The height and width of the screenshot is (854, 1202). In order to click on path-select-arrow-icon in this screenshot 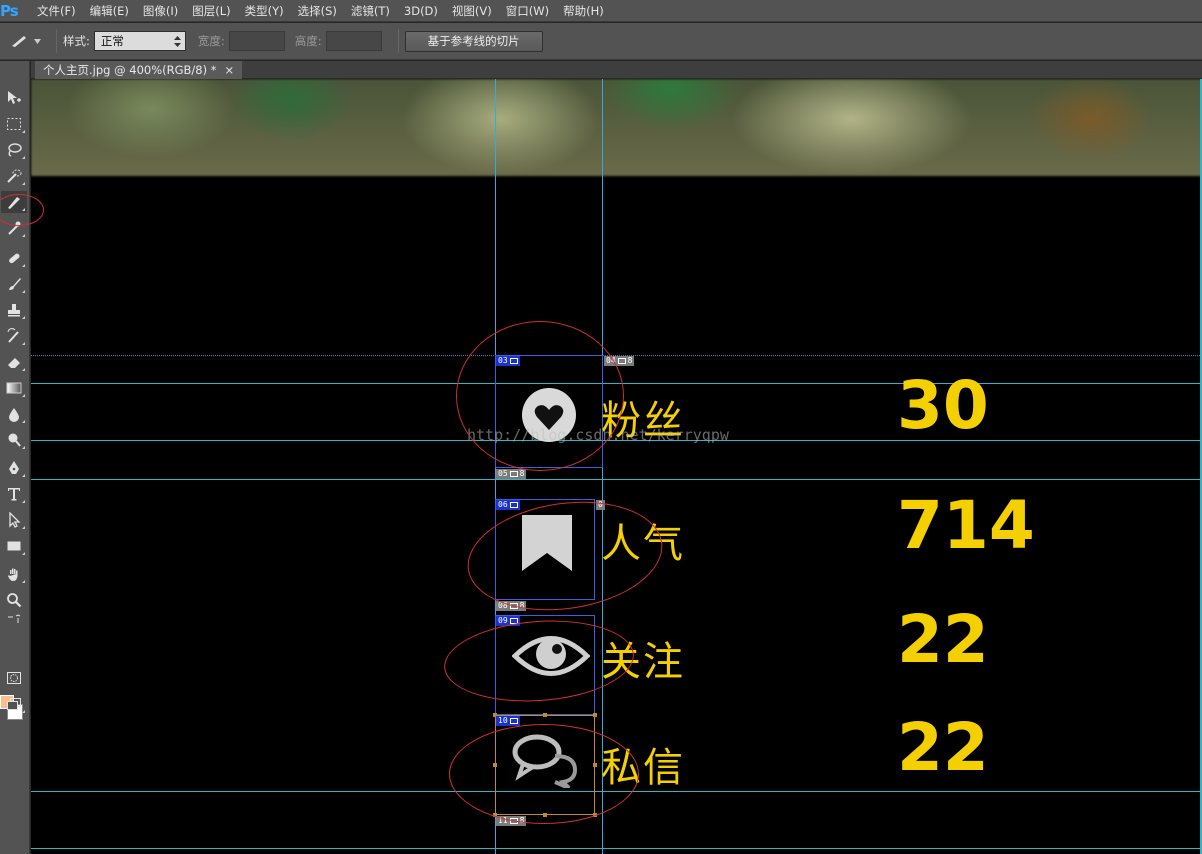, I will do `click(15, 520)`.